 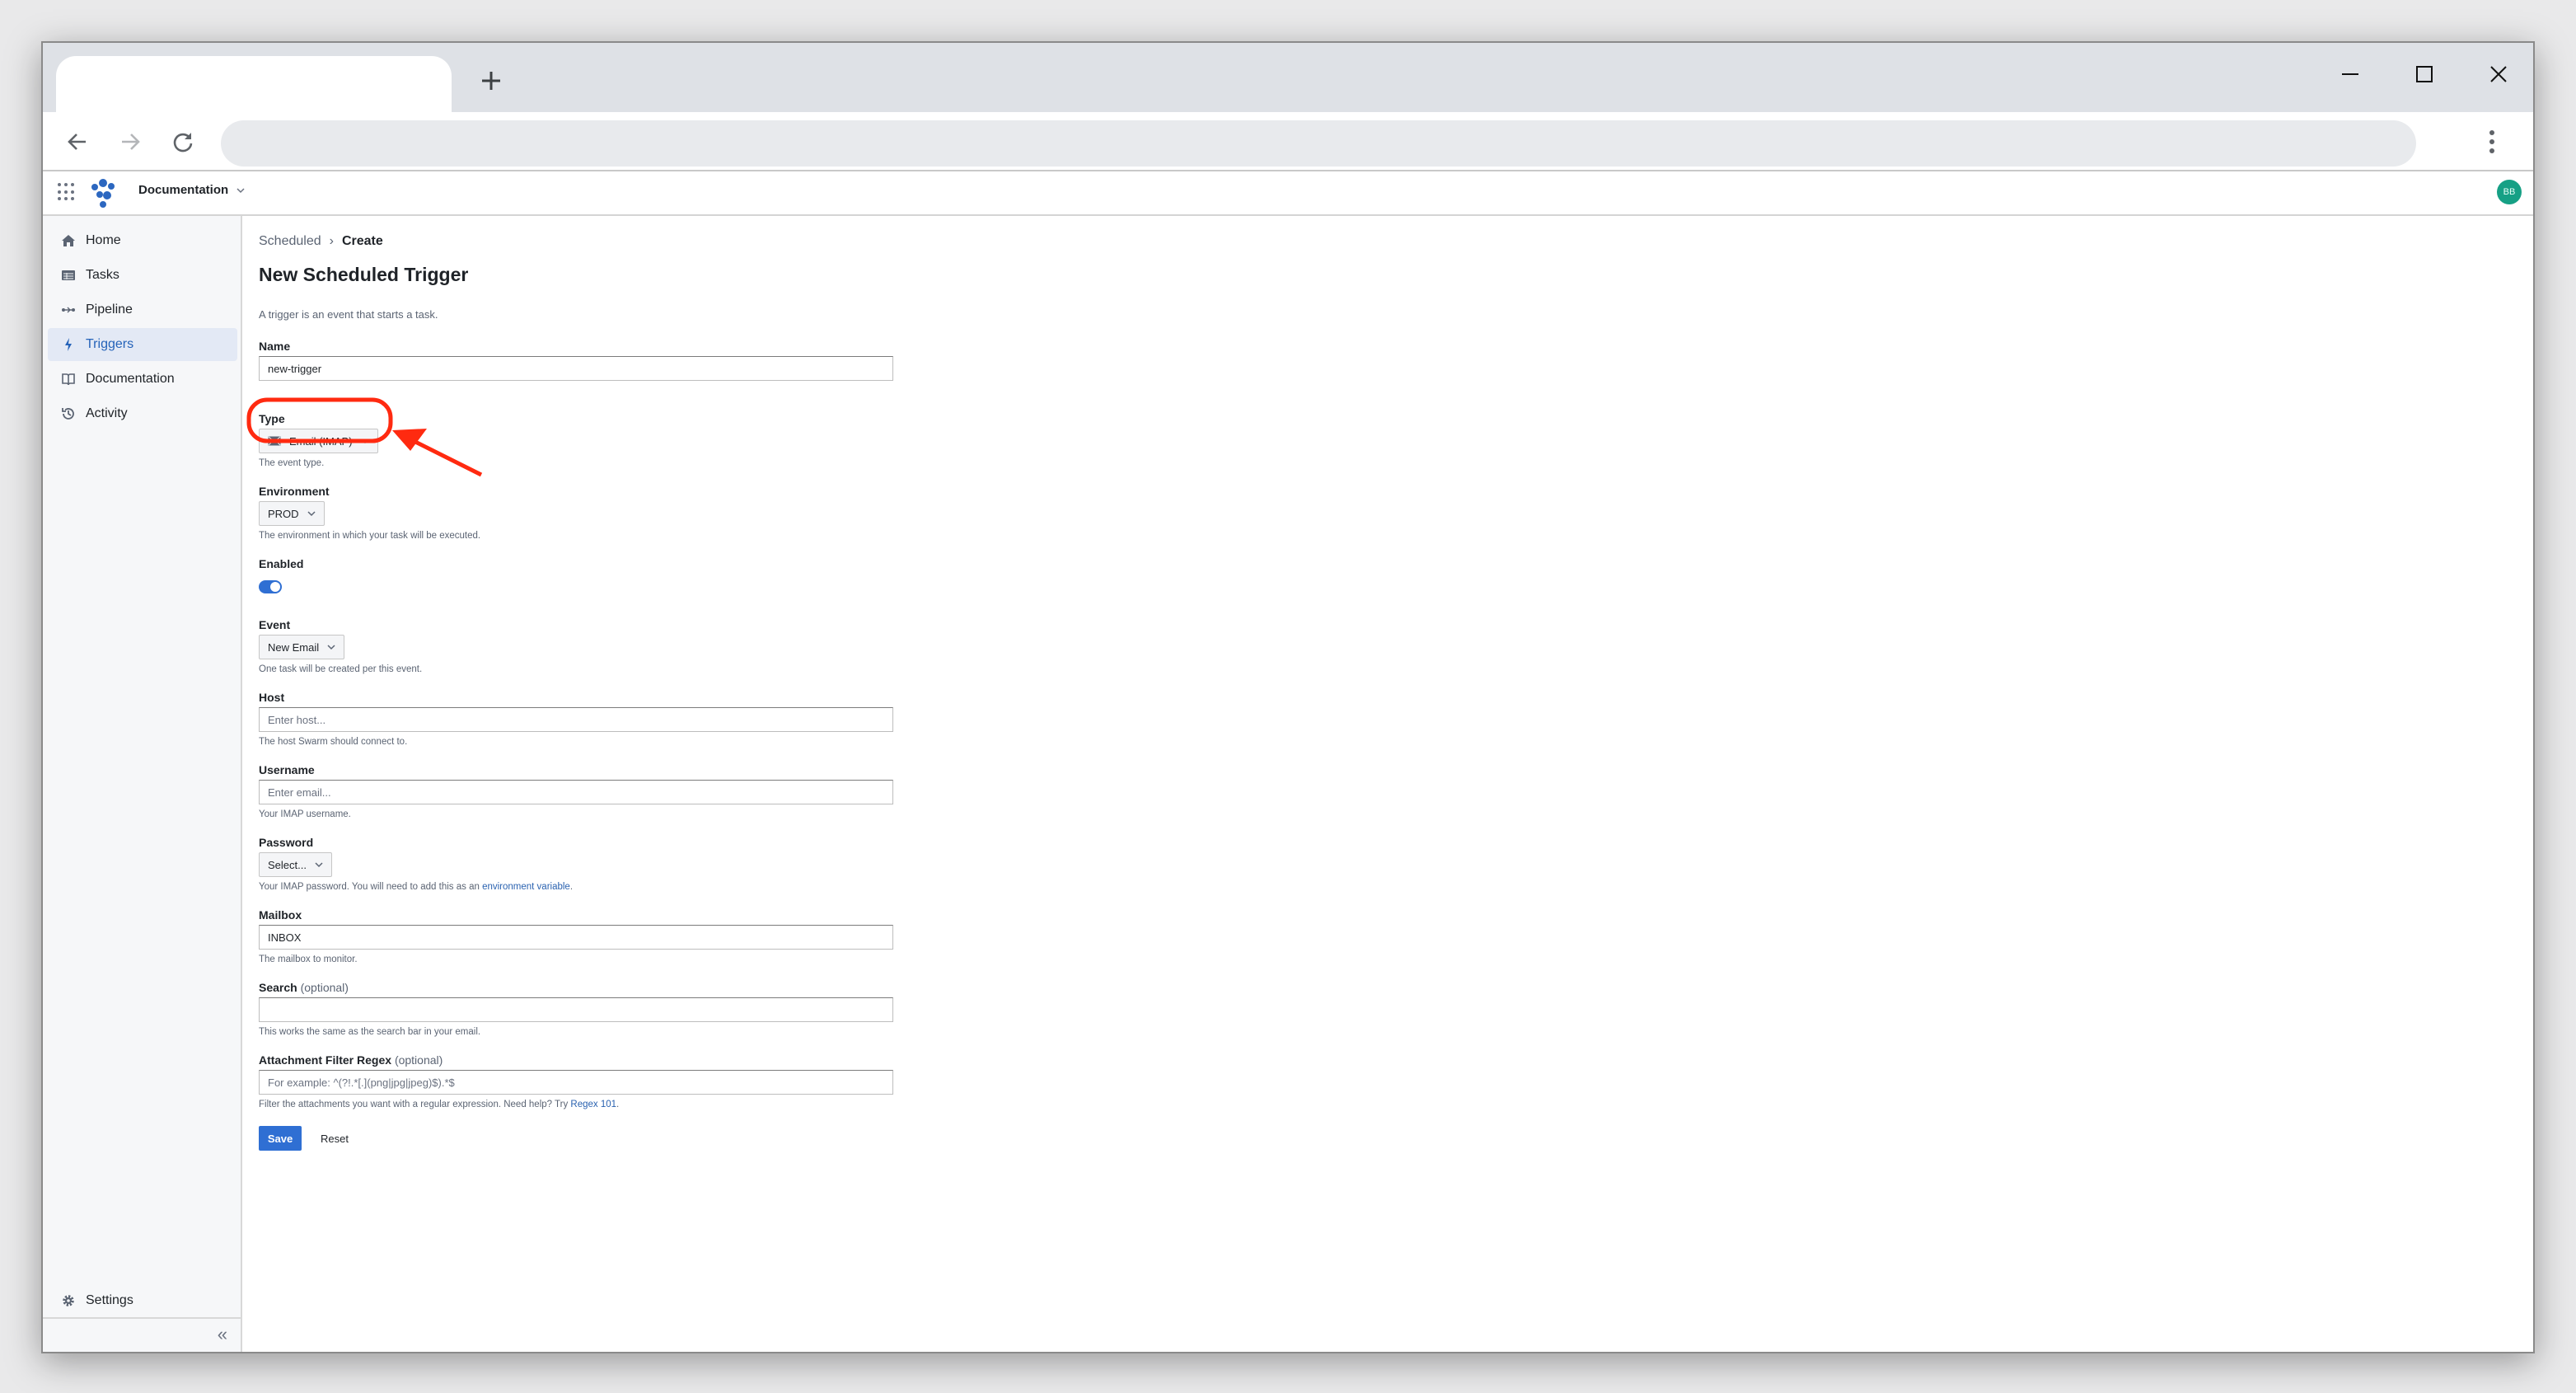 I want to click on sidebar-item-label: Tasks, so click(x=102, y=275).